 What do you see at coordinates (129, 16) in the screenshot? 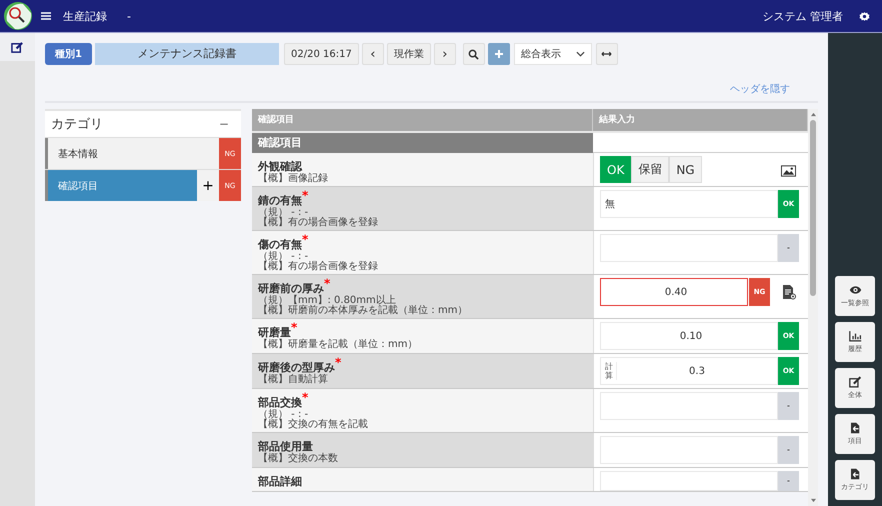
I see `page-subtitle: -` at bounding box center [129, 16].